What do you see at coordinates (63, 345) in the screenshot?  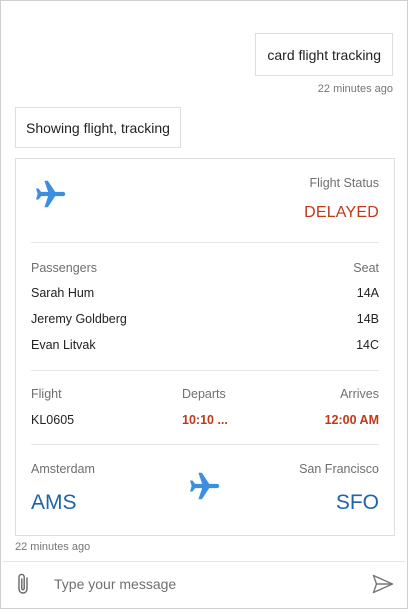 I see `passenger-name: Evan Litvak` at bounding box center [63, 345].